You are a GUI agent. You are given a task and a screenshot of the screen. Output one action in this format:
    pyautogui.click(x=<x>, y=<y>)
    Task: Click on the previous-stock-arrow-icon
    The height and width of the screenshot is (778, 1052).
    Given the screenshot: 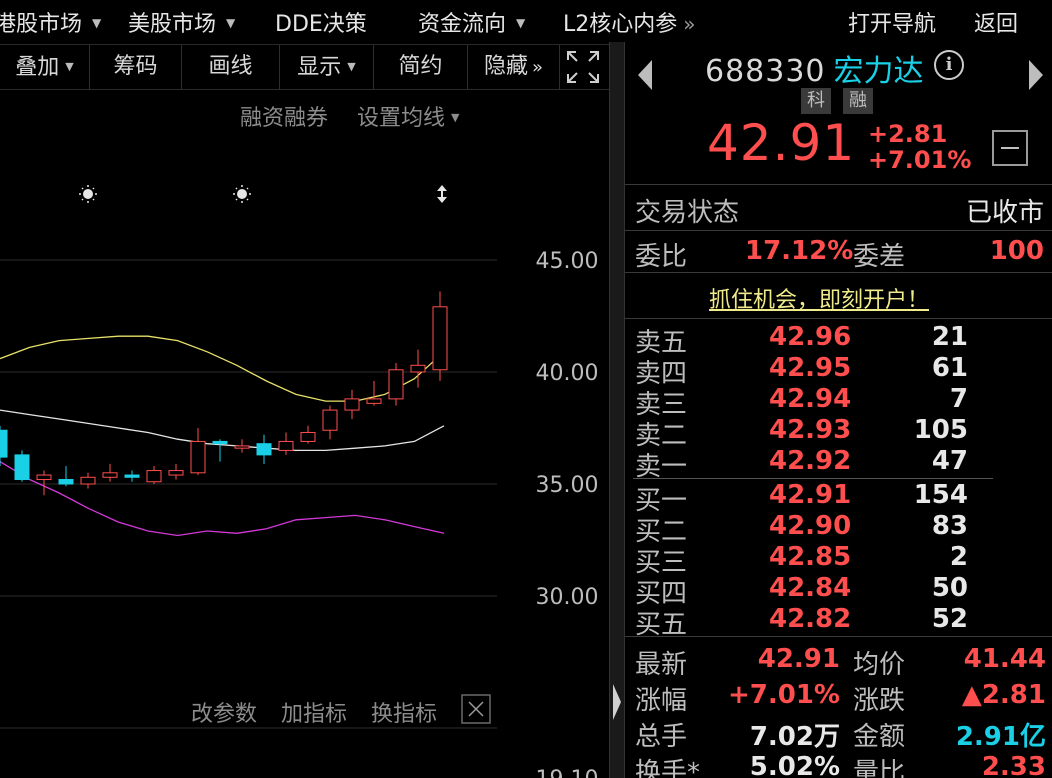 What is the action you would take?
    pyautogui.click(x=645, y=75)
    